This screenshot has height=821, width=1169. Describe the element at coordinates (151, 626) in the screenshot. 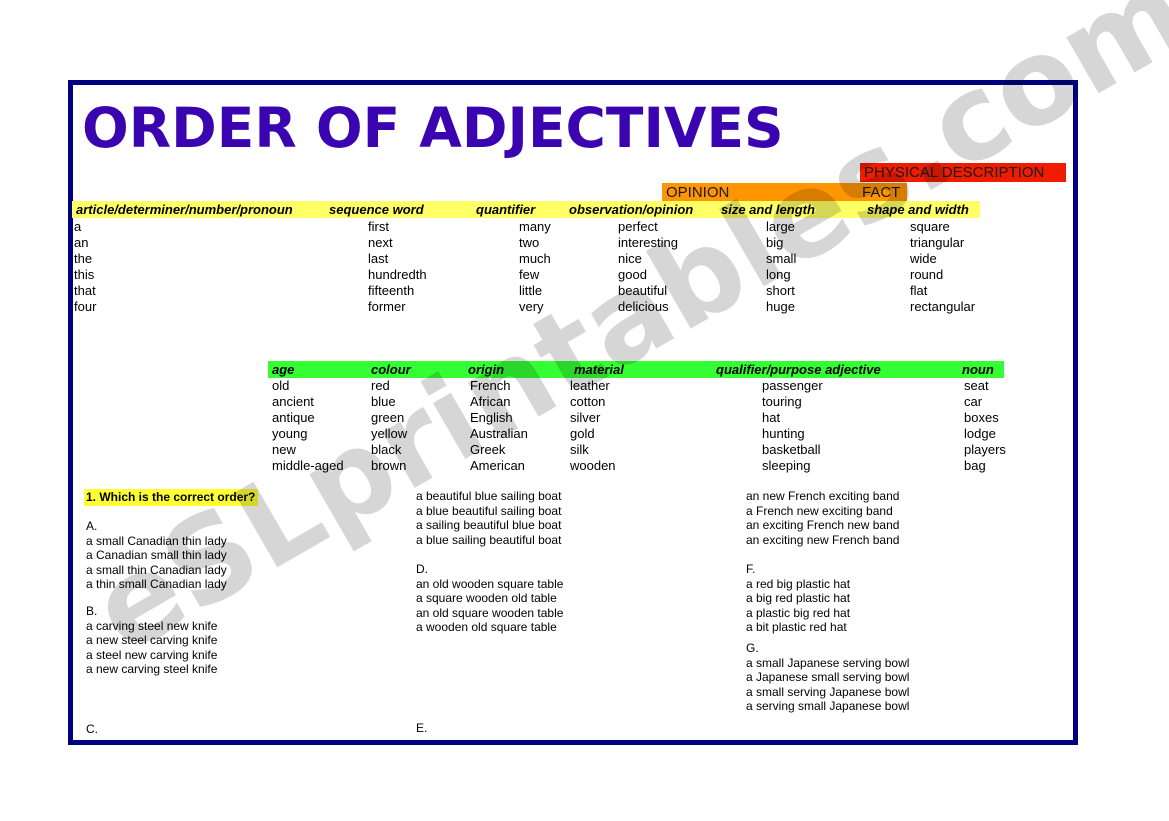

I see `exercise-option: a carving steel new knife` at that location.